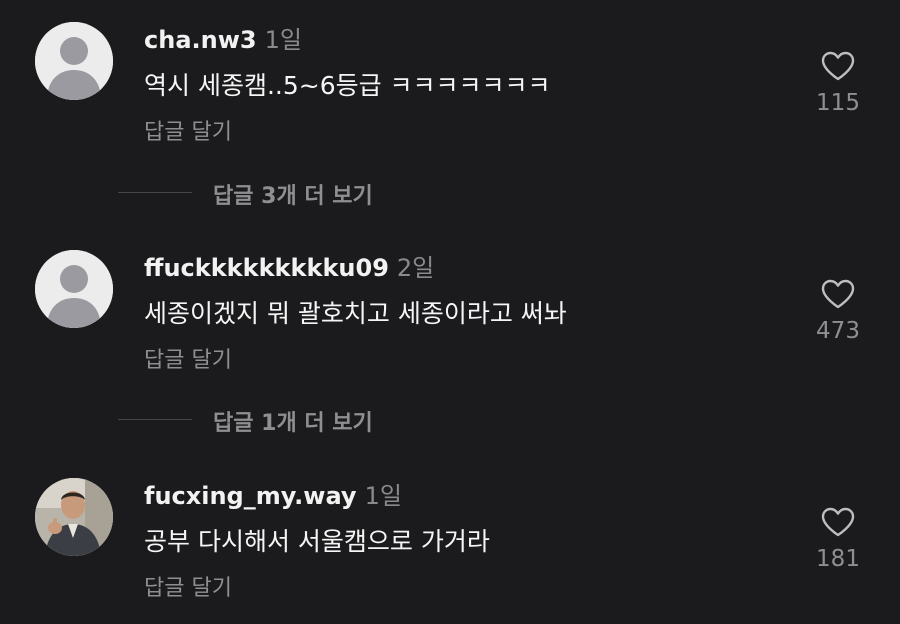 This screenshot has width=900, height=624. What do you see at coordinates (838, 539) in the screenshot?
I see `like-section: 181` at bounding box center [838, 539].